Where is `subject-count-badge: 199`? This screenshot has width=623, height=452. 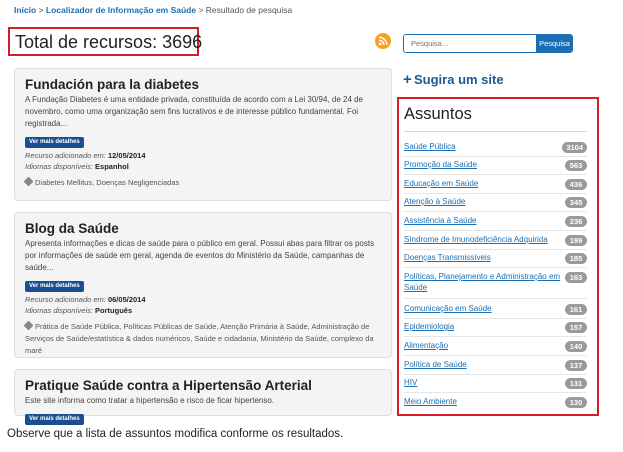 subject-count-badge: 199 is located at coordinates (576, 240).